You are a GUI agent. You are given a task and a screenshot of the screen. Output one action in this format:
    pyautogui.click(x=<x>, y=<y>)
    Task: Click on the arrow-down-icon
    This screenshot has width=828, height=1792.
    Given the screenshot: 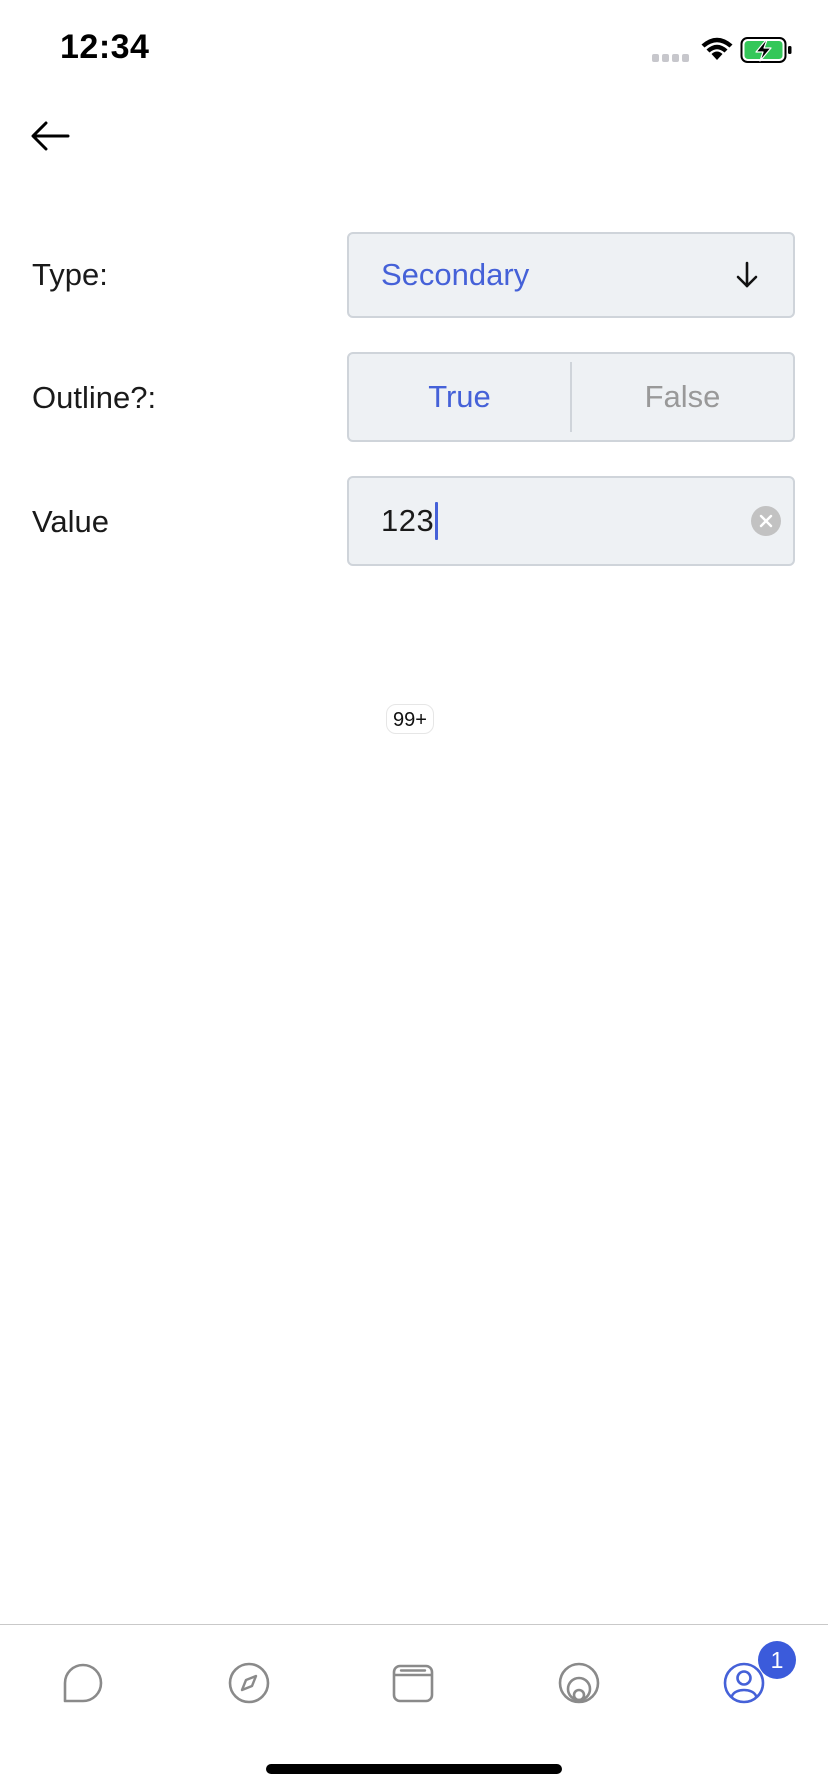 What is the action you would take?
    pyautogui.click(x=747, y=275)
    